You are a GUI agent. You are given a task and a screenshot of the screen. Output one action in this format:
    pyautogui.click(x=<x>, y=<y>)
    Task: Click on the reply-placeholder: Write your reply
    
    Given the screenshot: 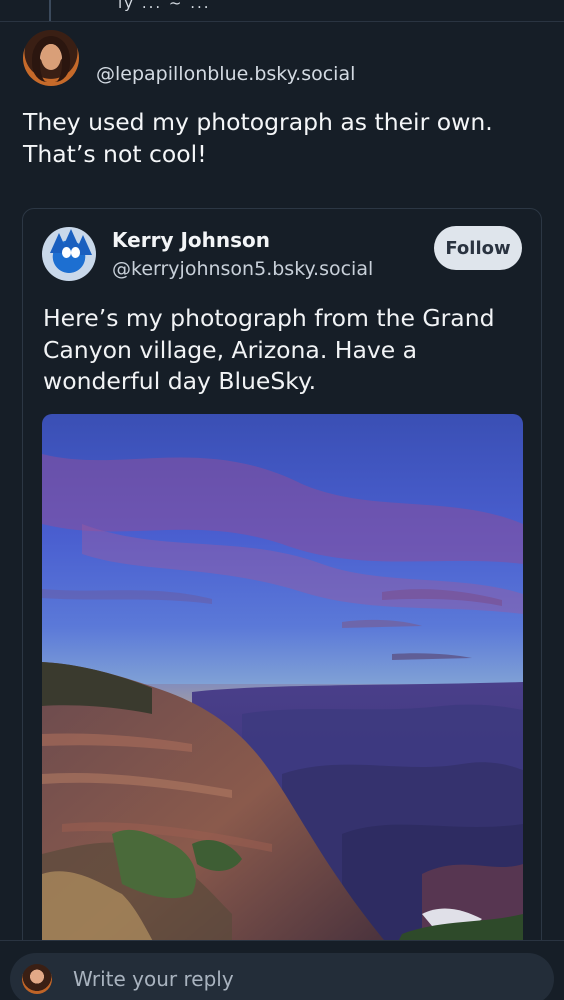 What is the action you would take?
    pyautogui.click(x=153, y=979)
    